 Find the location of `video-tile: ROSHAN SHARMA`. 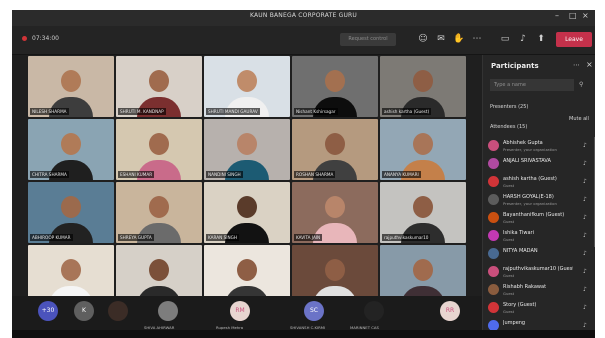

video-tile: ROSHAN SHARMA is located at coordinates (335, 149).